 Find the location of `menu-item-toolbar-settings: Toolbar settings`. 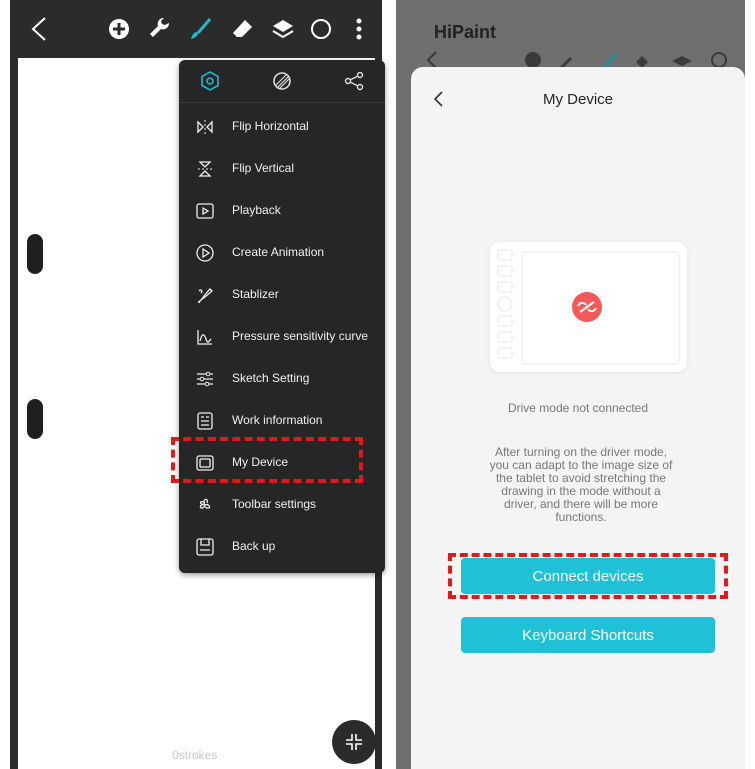

menu-item-toolbar-settings: Toolbar settings is located at coordinates (282, 505).